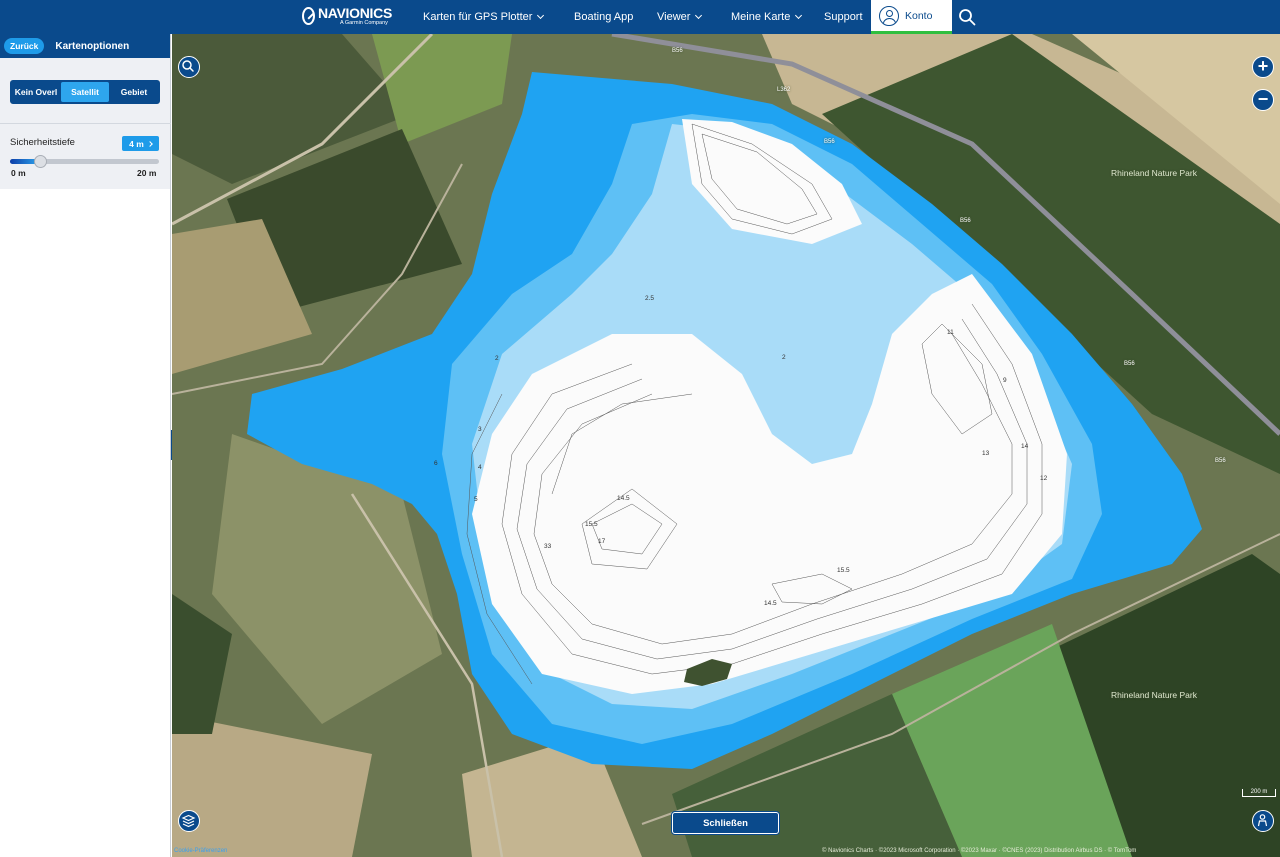 This screenshot has width=1280, height=857. What do you see at coordinates (134, 92) in the screenshot?
I see `overlay-area-option: Gebiet` at bounding box center [134, 92].